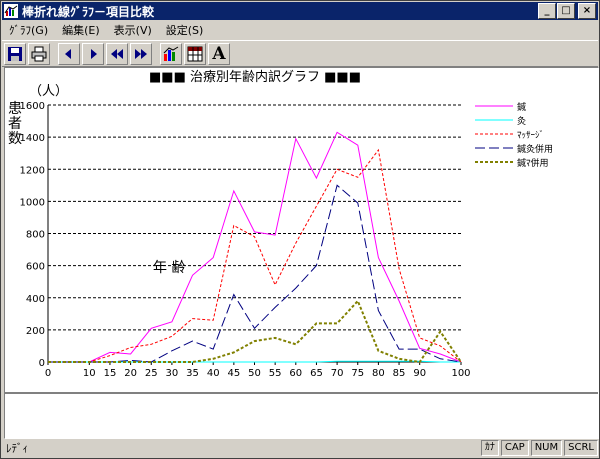 This screenshot has width=600, height=459. What do you see at coordinates (185, 30) in the screenshot?
I see `menu-settings: 設定(S)` at bounding box center [185, 30].